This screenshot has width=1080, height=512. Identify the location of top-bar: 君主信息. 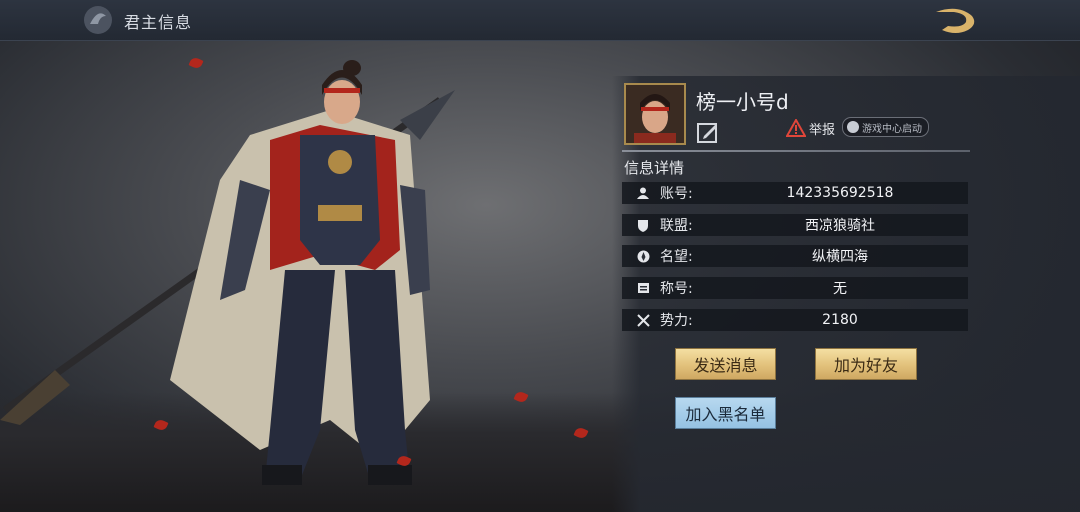
(540, 20).